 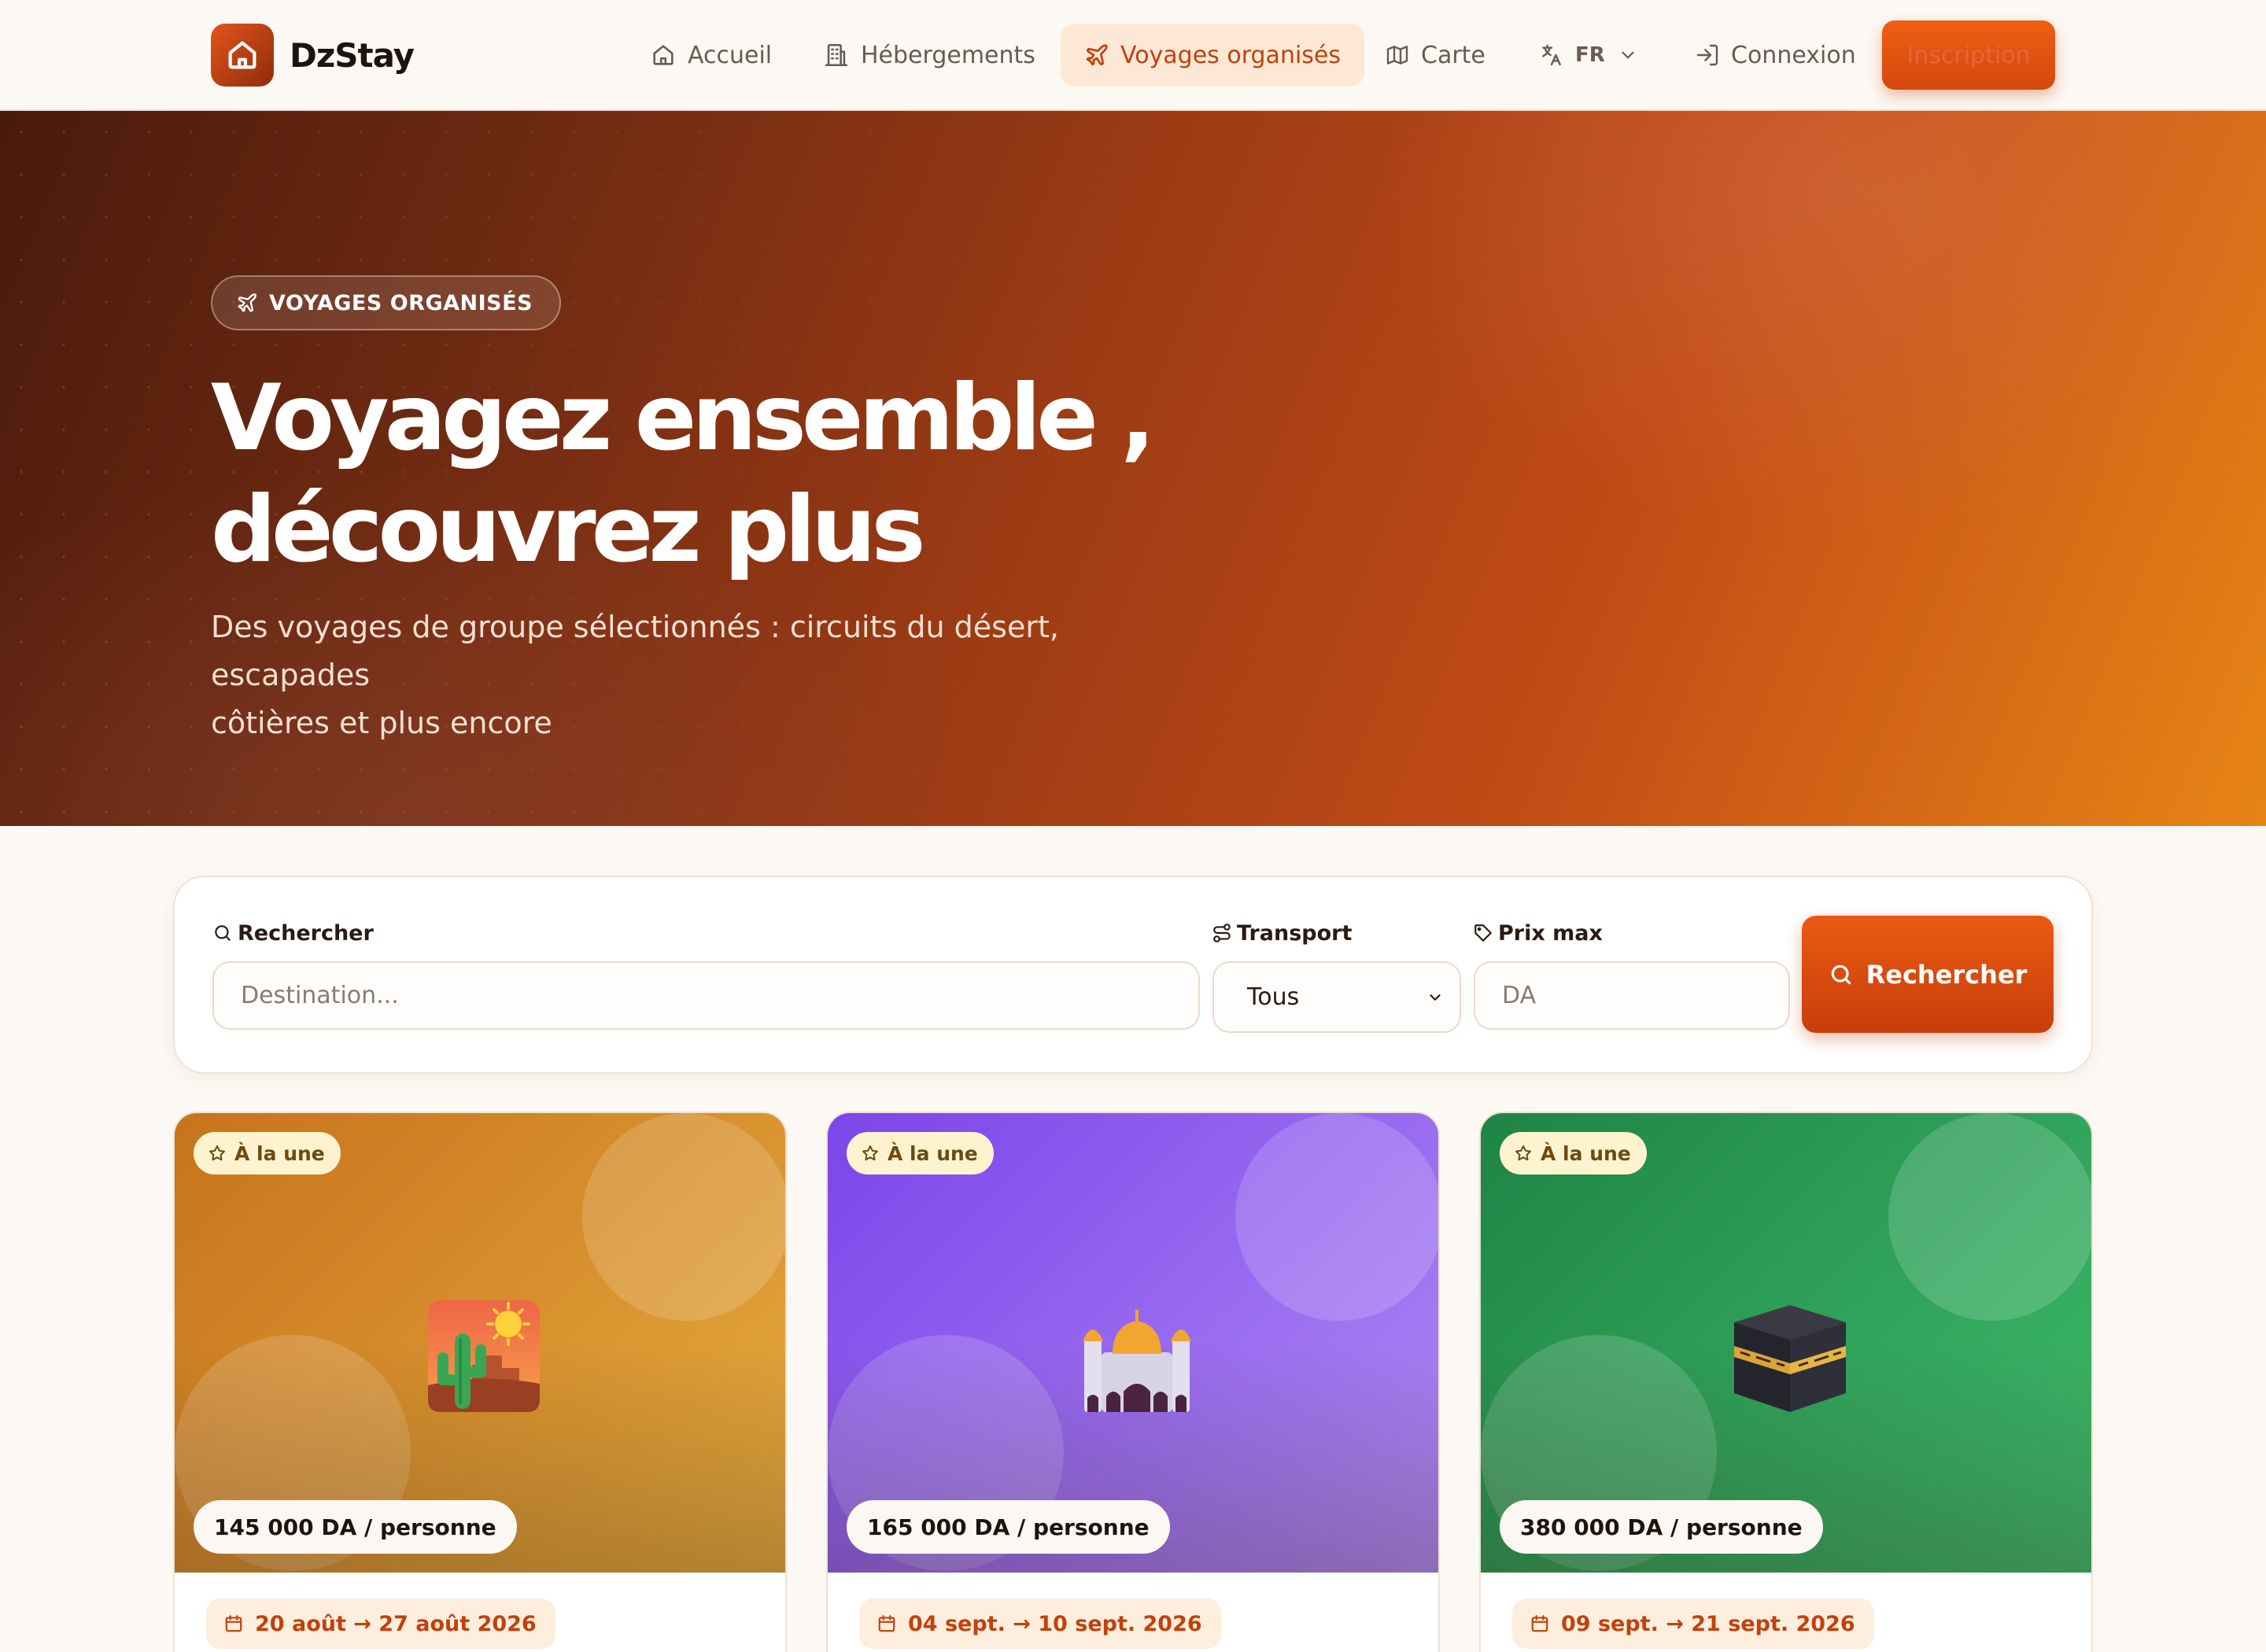 I want to click on hero-title-line-2: découvrez plus, so click(x=568, y=530).